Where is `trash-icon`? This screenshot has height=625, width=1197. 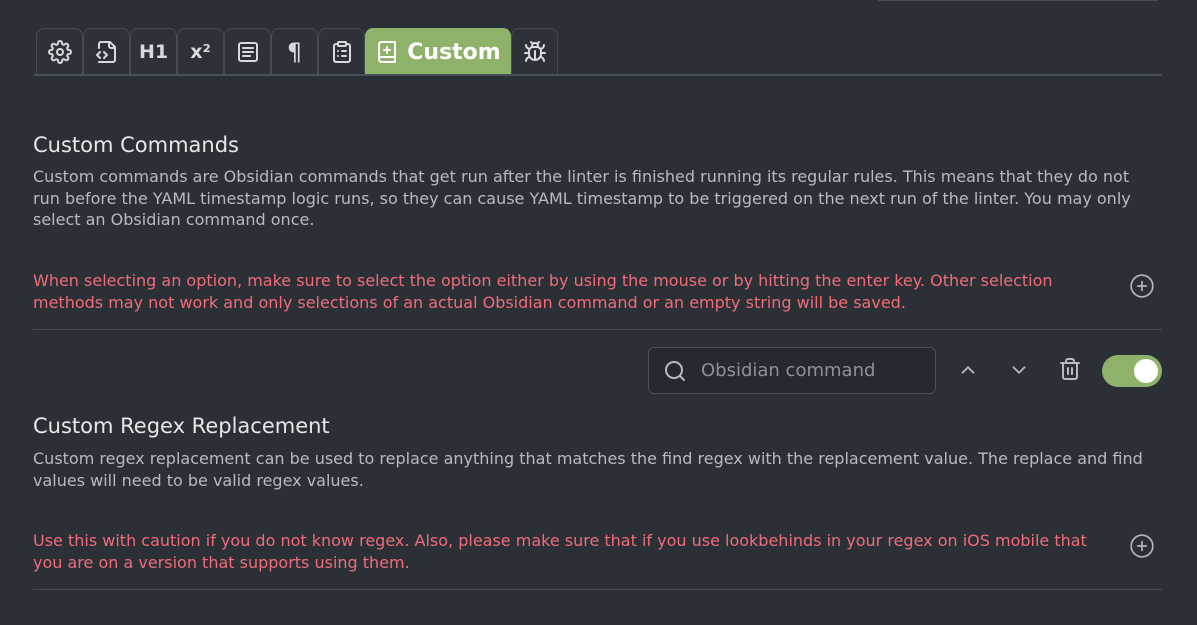 trash-icon is located at coordinates (1070, 371).